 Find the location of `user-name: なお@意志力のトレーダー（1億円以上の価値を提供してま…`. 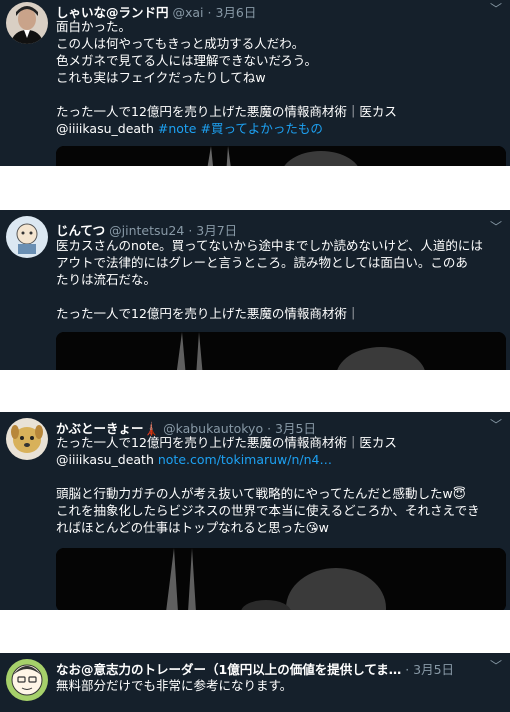

user-name: なお@意志力のトレーダー（1億円以上の価値を提供してま… is located at coordinates (228, 669).